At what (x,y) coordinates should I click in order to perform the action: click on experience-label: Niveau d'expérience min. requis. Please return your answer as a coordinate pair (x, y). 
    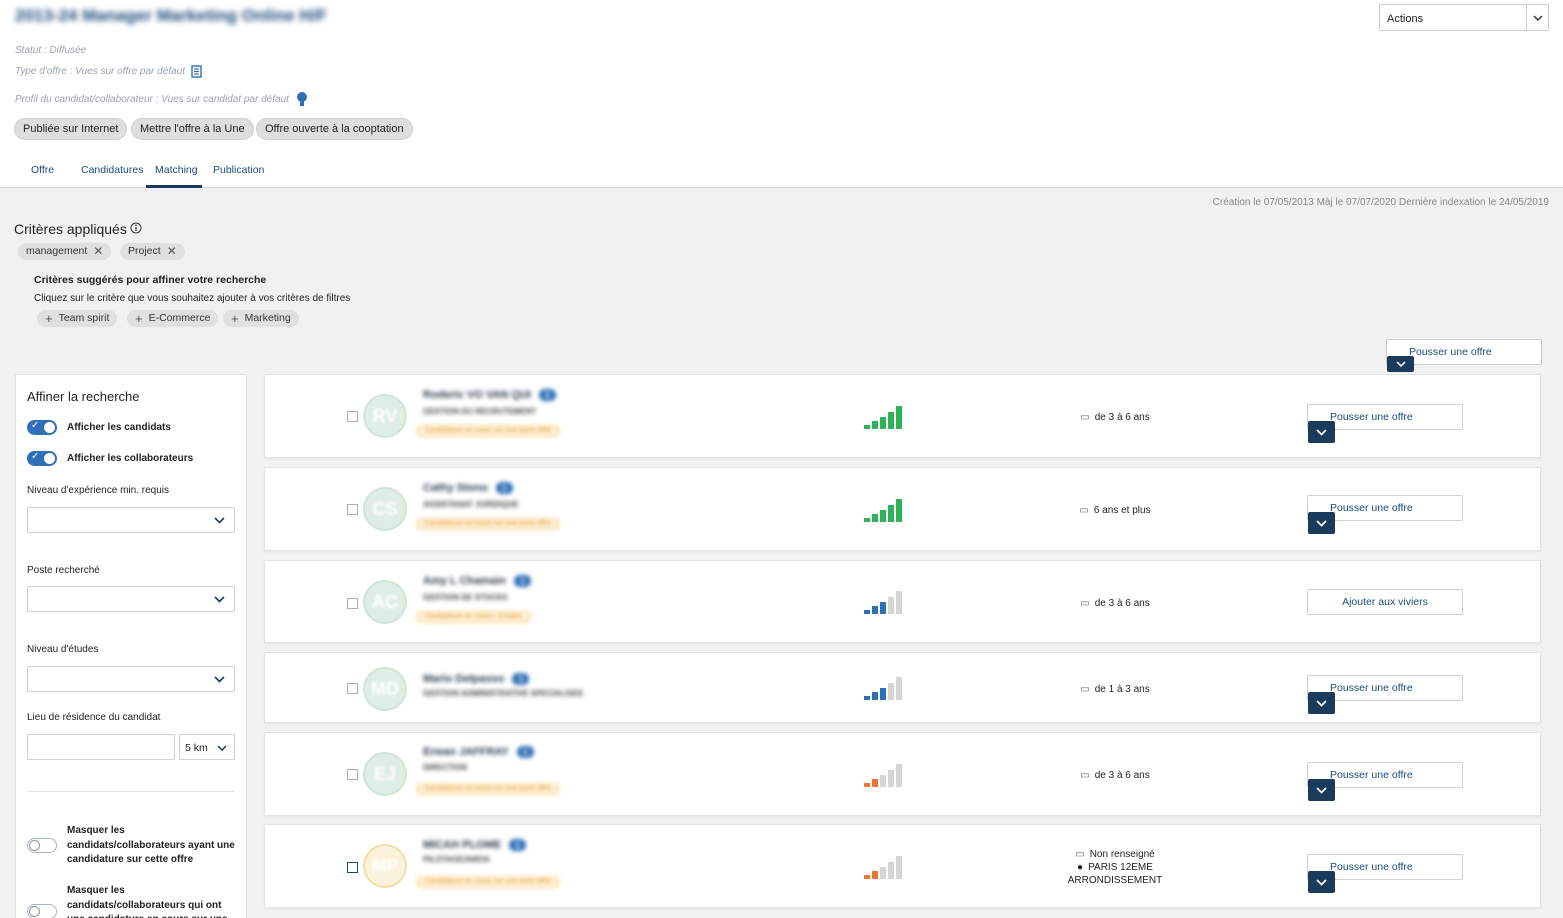
    Looking at the image, I should click on (98, 490).